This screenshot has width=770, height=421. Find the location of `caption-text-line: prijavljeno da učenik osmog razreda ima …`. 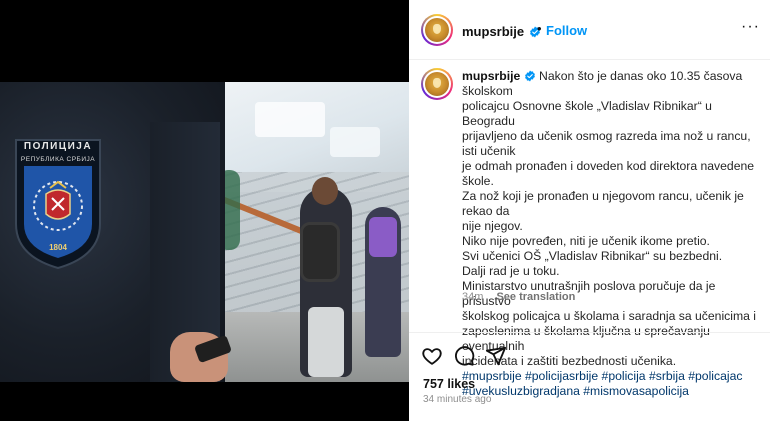

caption-text-line: prijavljeno da učenik osmog razreda ima … is located at coordinates (606, 143).